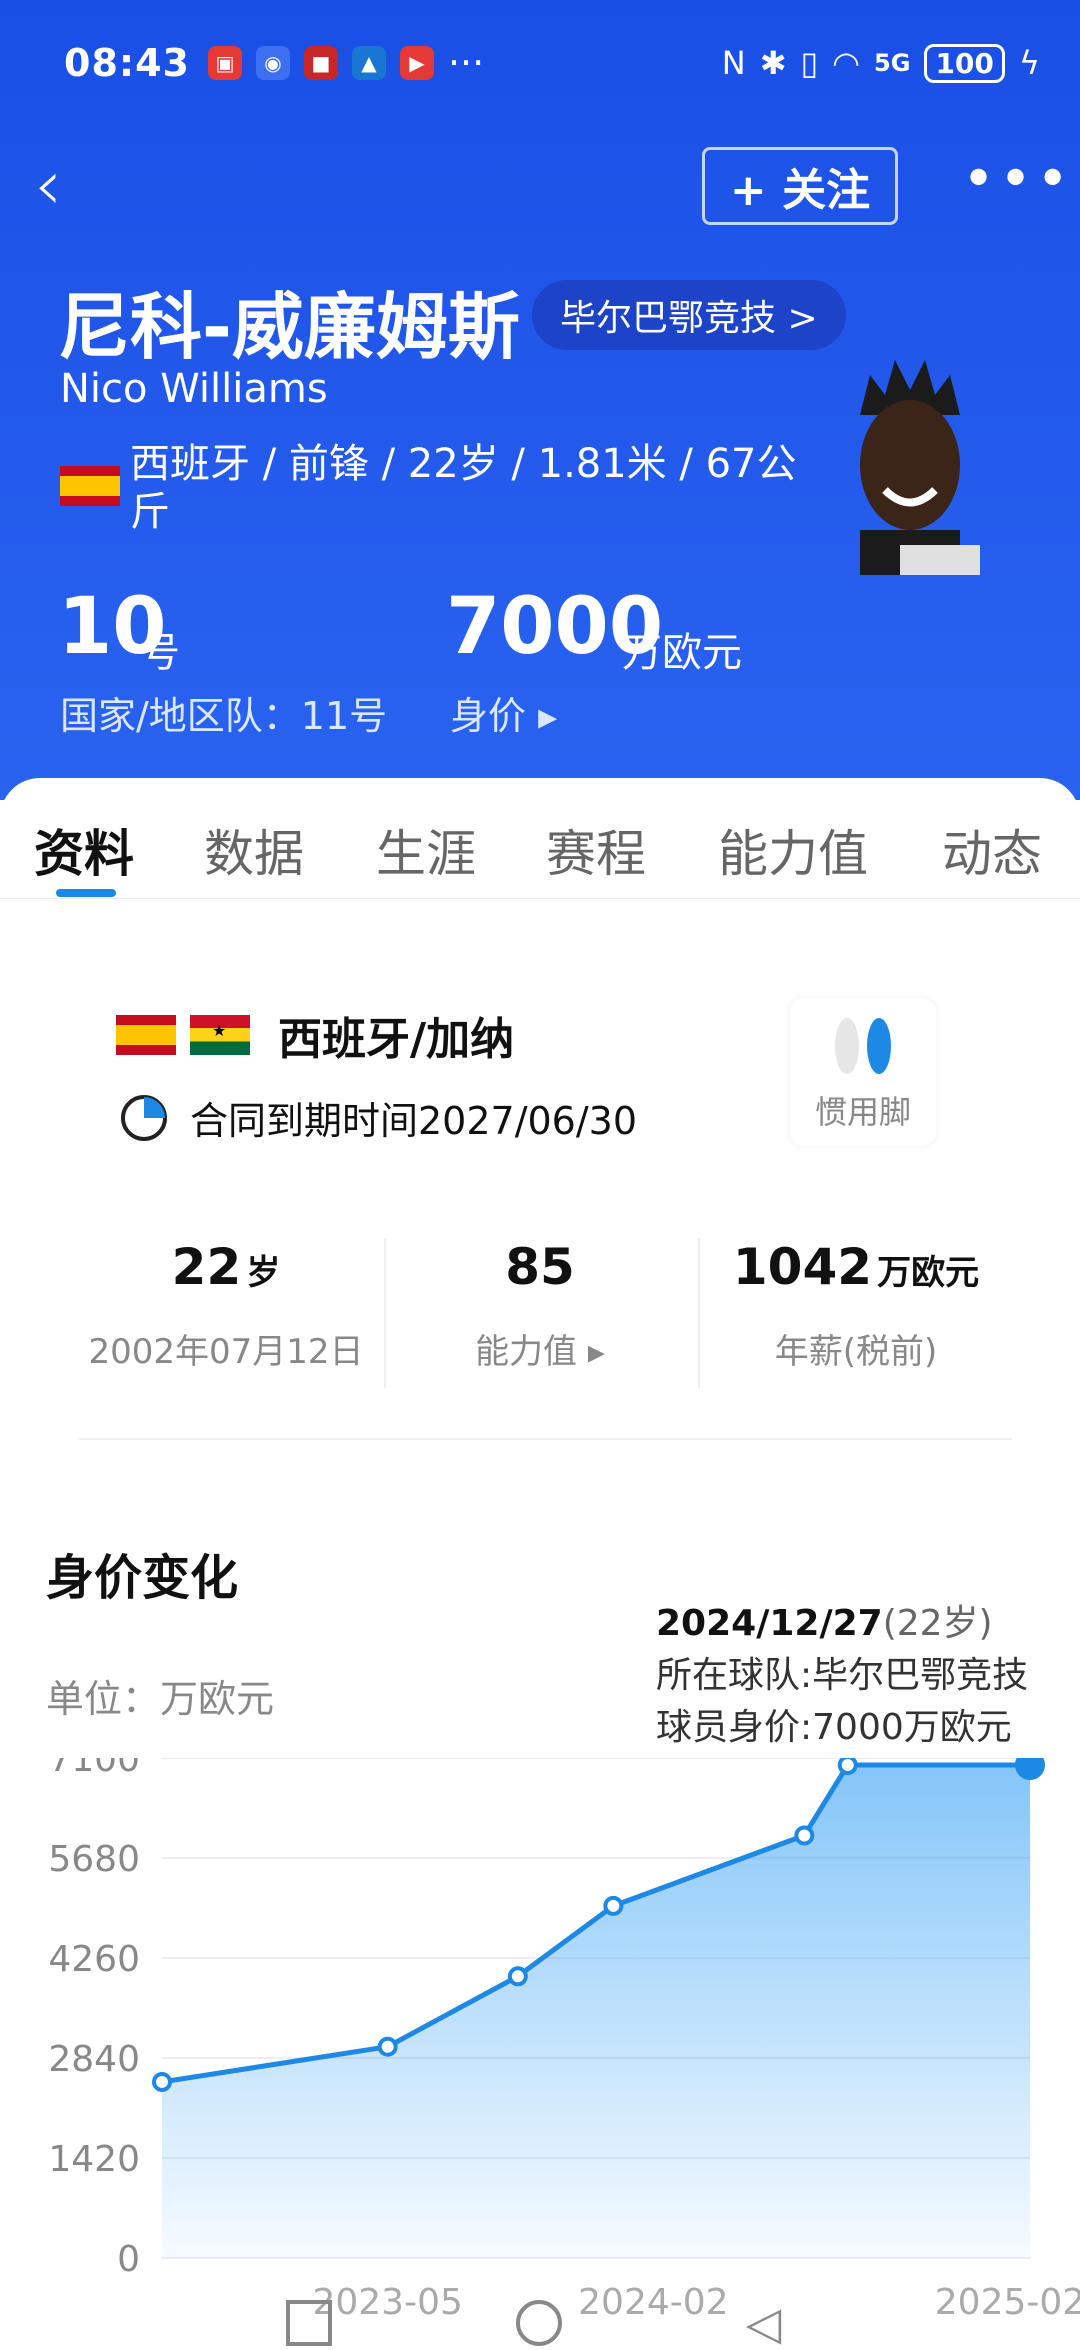 The width and height of the screenshot is (1080, 2350). Describe the element at coordinates (206, 1267) in the screenshot. I see `age-value: 22` at that location.